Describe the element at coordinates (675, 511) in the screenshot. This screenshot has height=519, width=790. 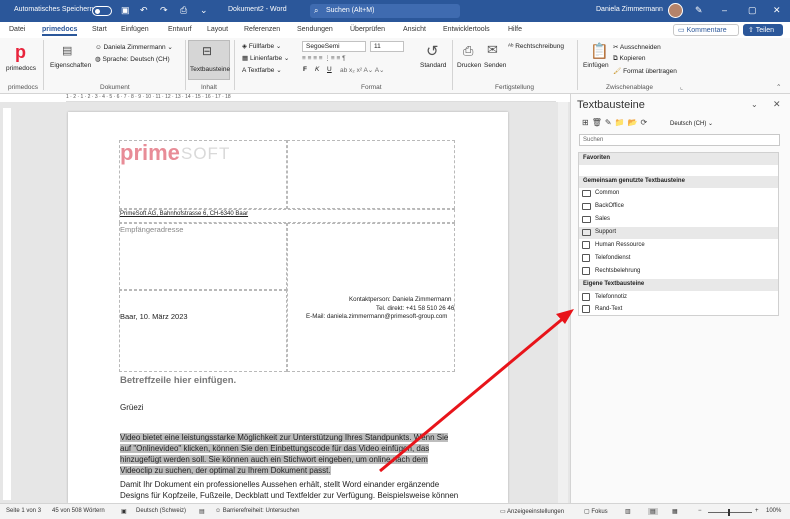
I see `web-layout-icon: ▦` at that location.